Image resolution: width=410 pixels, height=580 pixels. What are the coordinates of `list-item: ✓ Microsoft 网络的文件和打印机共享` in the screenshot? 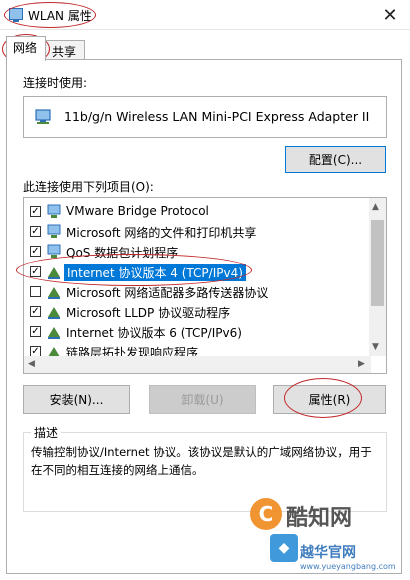 It's located at (197, 232).